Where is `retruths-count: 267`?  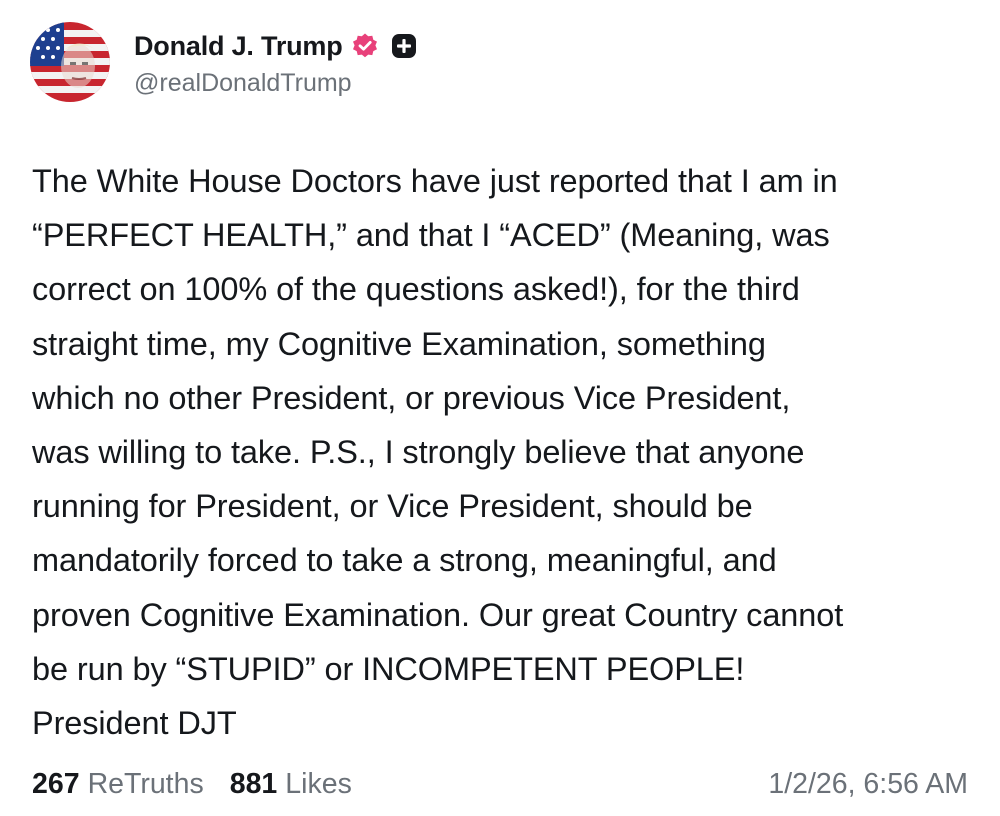 retruths-count: 267 is located at coordinates (56, 783).